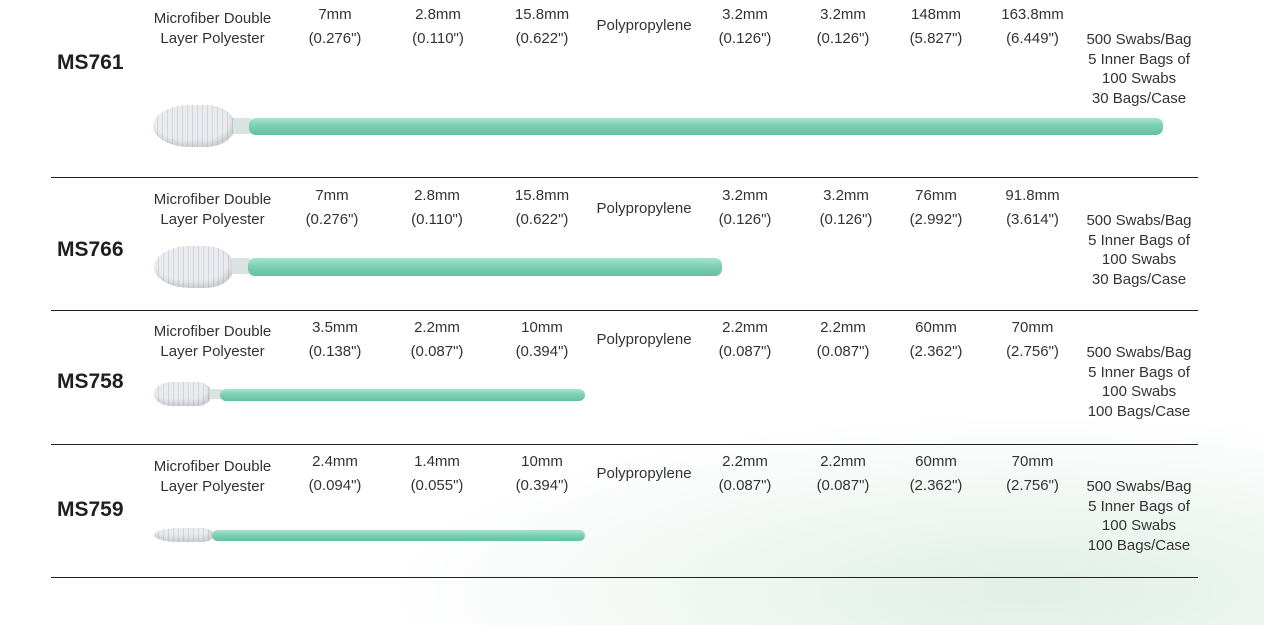 This screenshot has width=1264, height=625. I want to click on overall-length: 91.8mm (3.614"), so click(1032, 207).